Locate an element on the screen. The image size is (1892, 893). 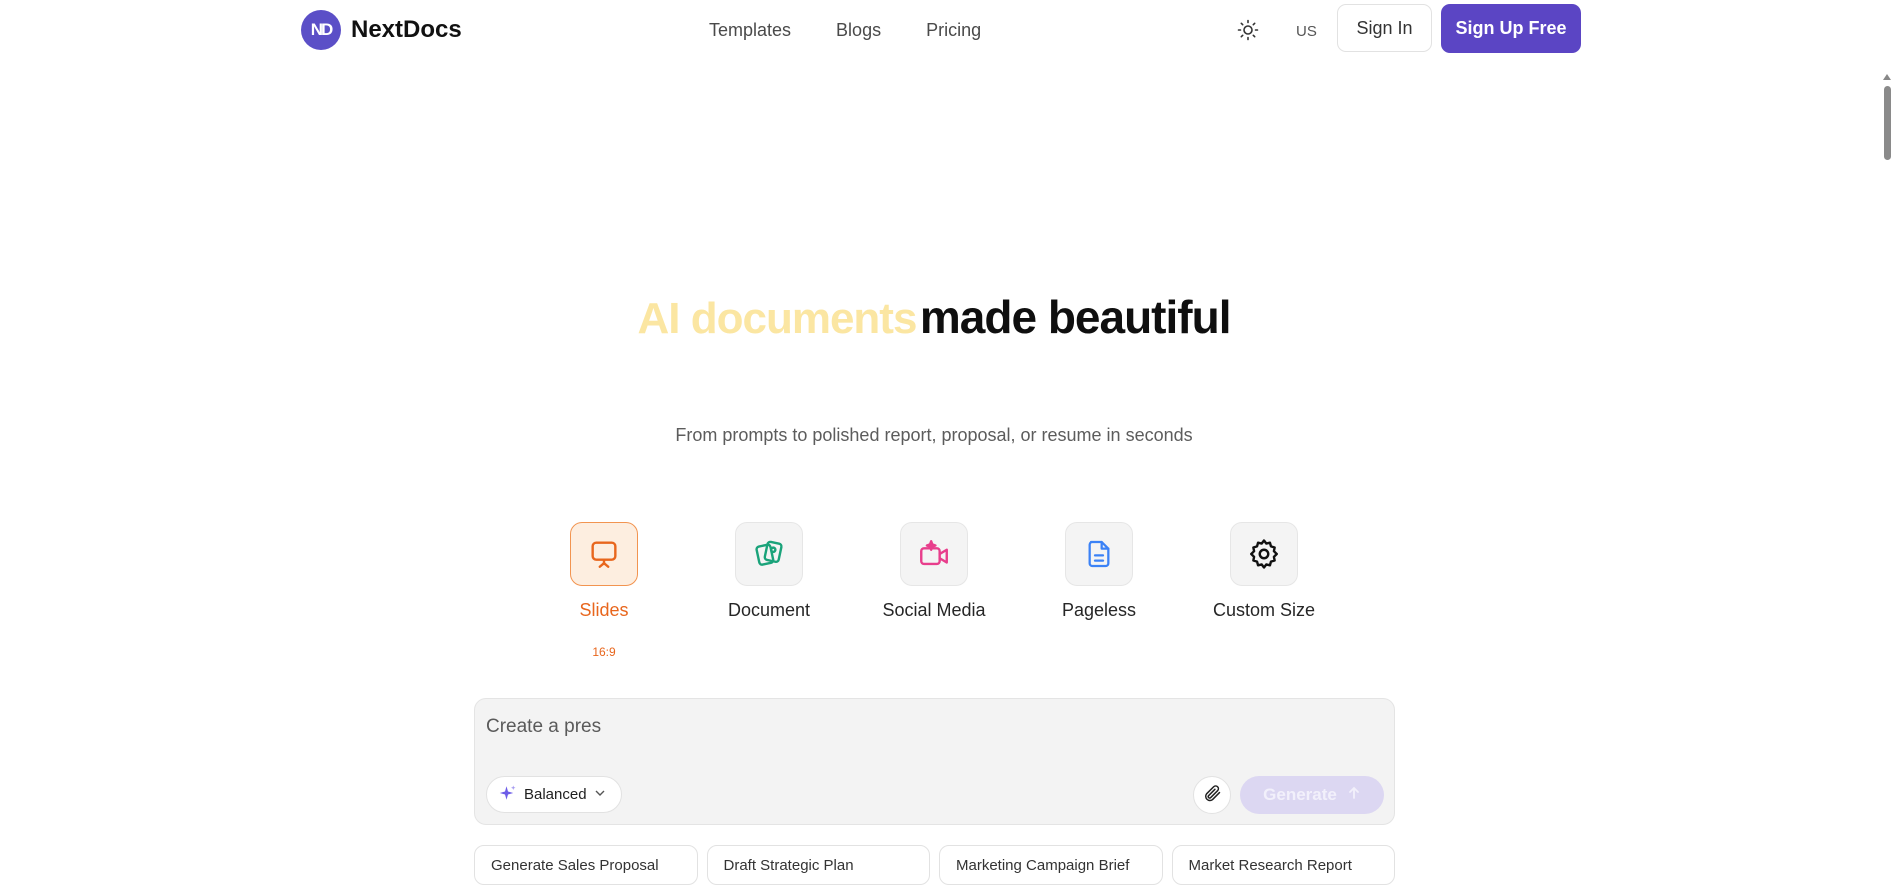
type-label: Pageless is located at coordinates (1099, 610).